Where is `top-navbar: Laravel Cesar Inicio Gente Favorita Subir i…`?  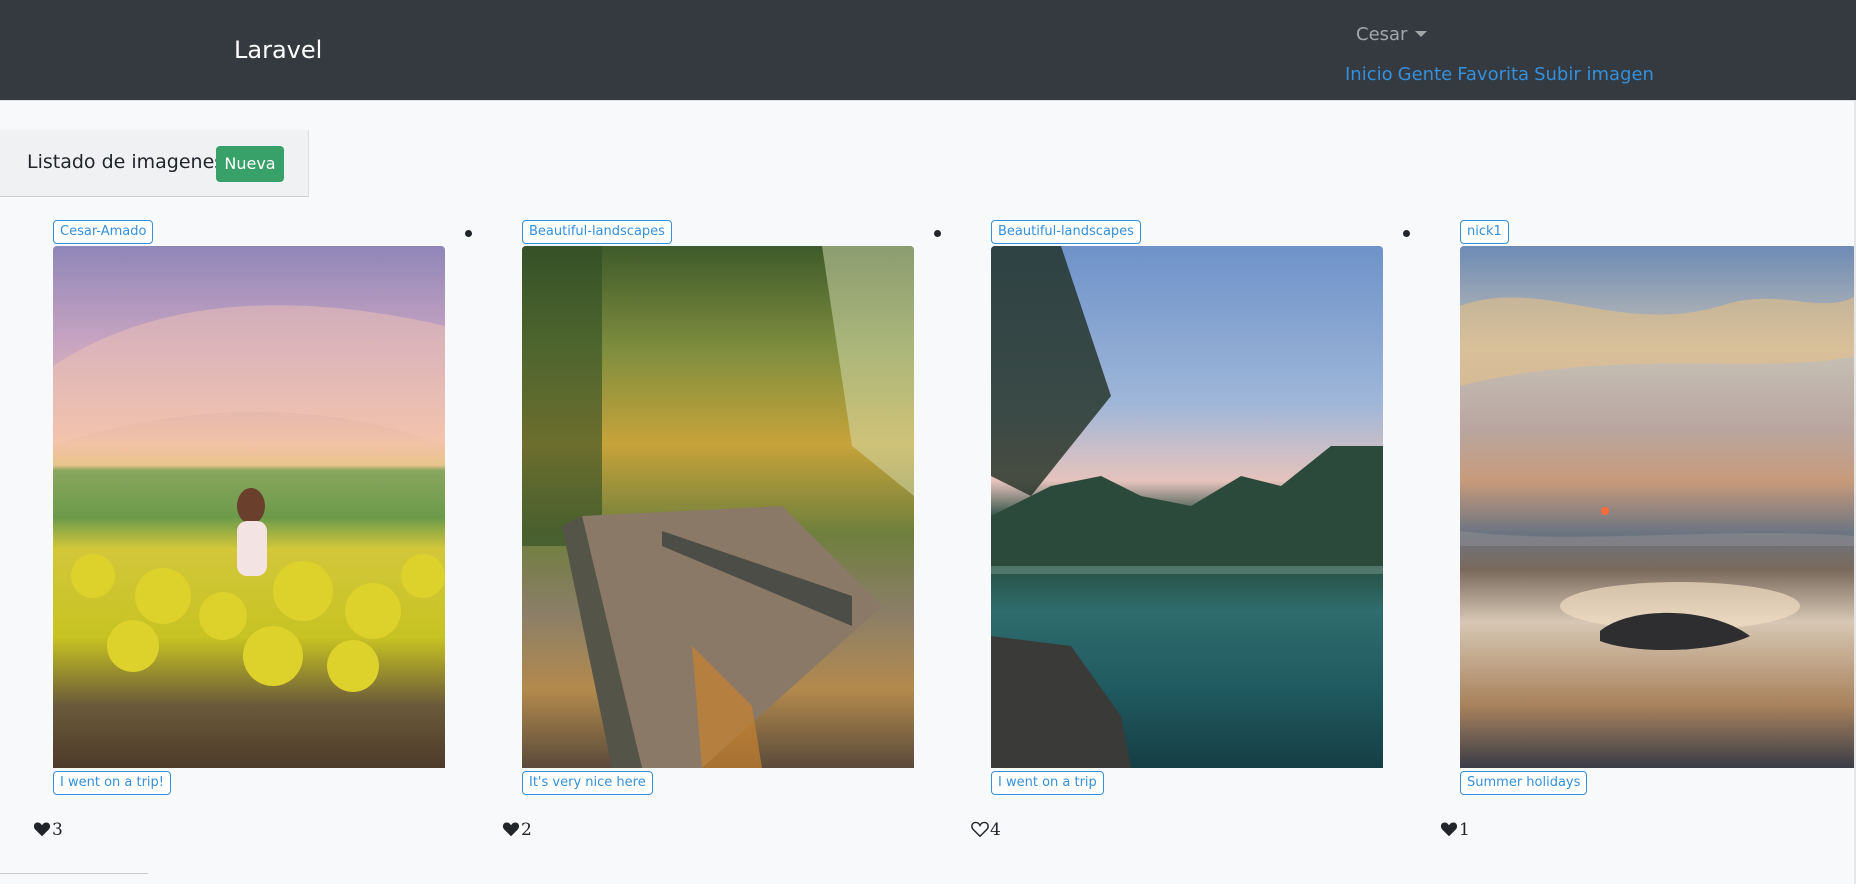
top-navbar: Laravel Cesar Inicio Gente Favorita Subir i… is located at coordinates (928, 50).